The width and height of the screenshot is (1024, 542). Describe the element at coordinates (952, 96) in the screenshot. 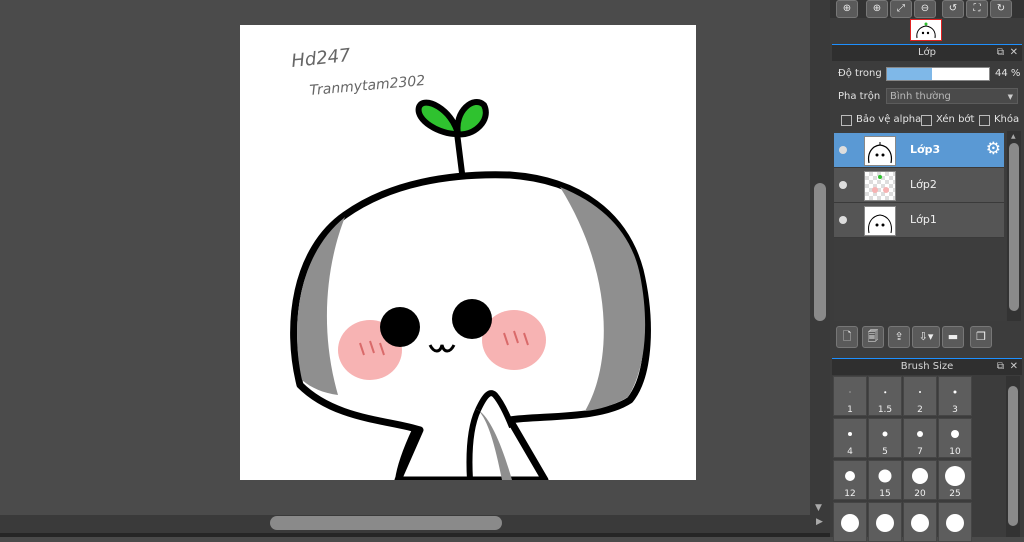

I see `blend-mode-select: Bình thường ▼` at that location.